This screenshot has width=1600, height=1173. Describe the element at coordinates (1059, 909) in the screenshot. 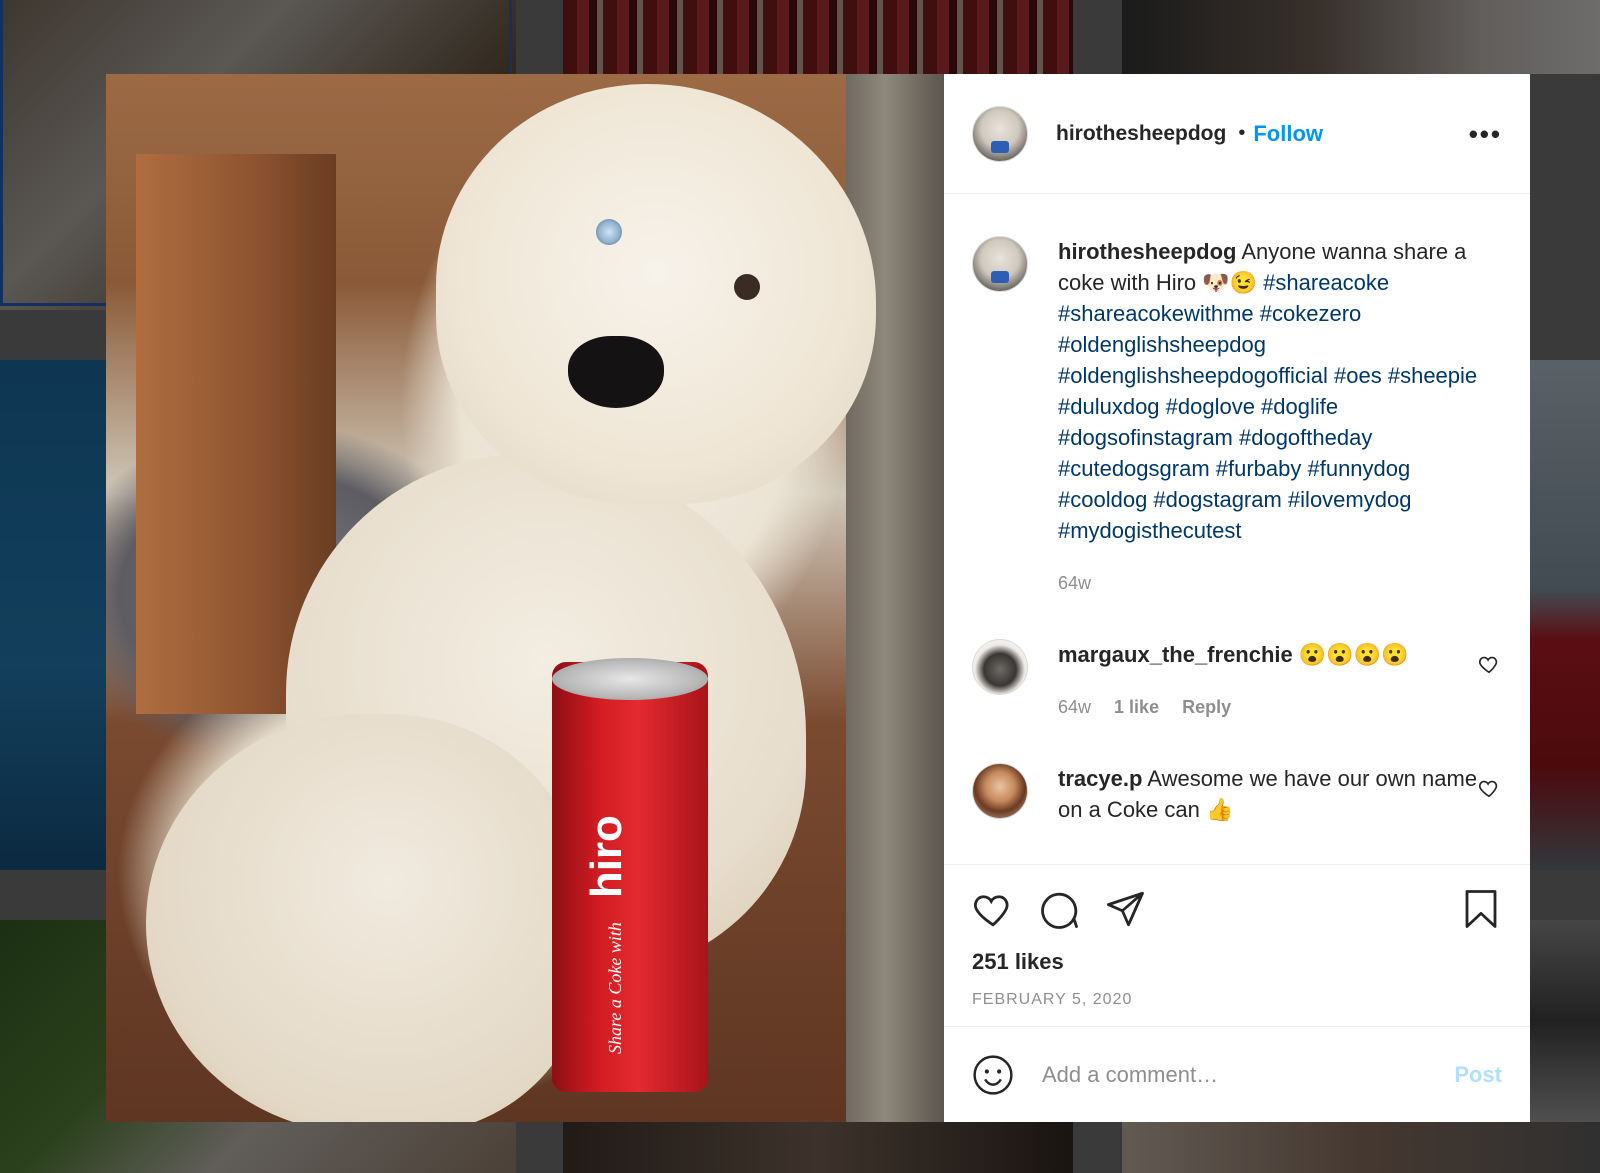

I see `comment-bubble-icon` at that location.